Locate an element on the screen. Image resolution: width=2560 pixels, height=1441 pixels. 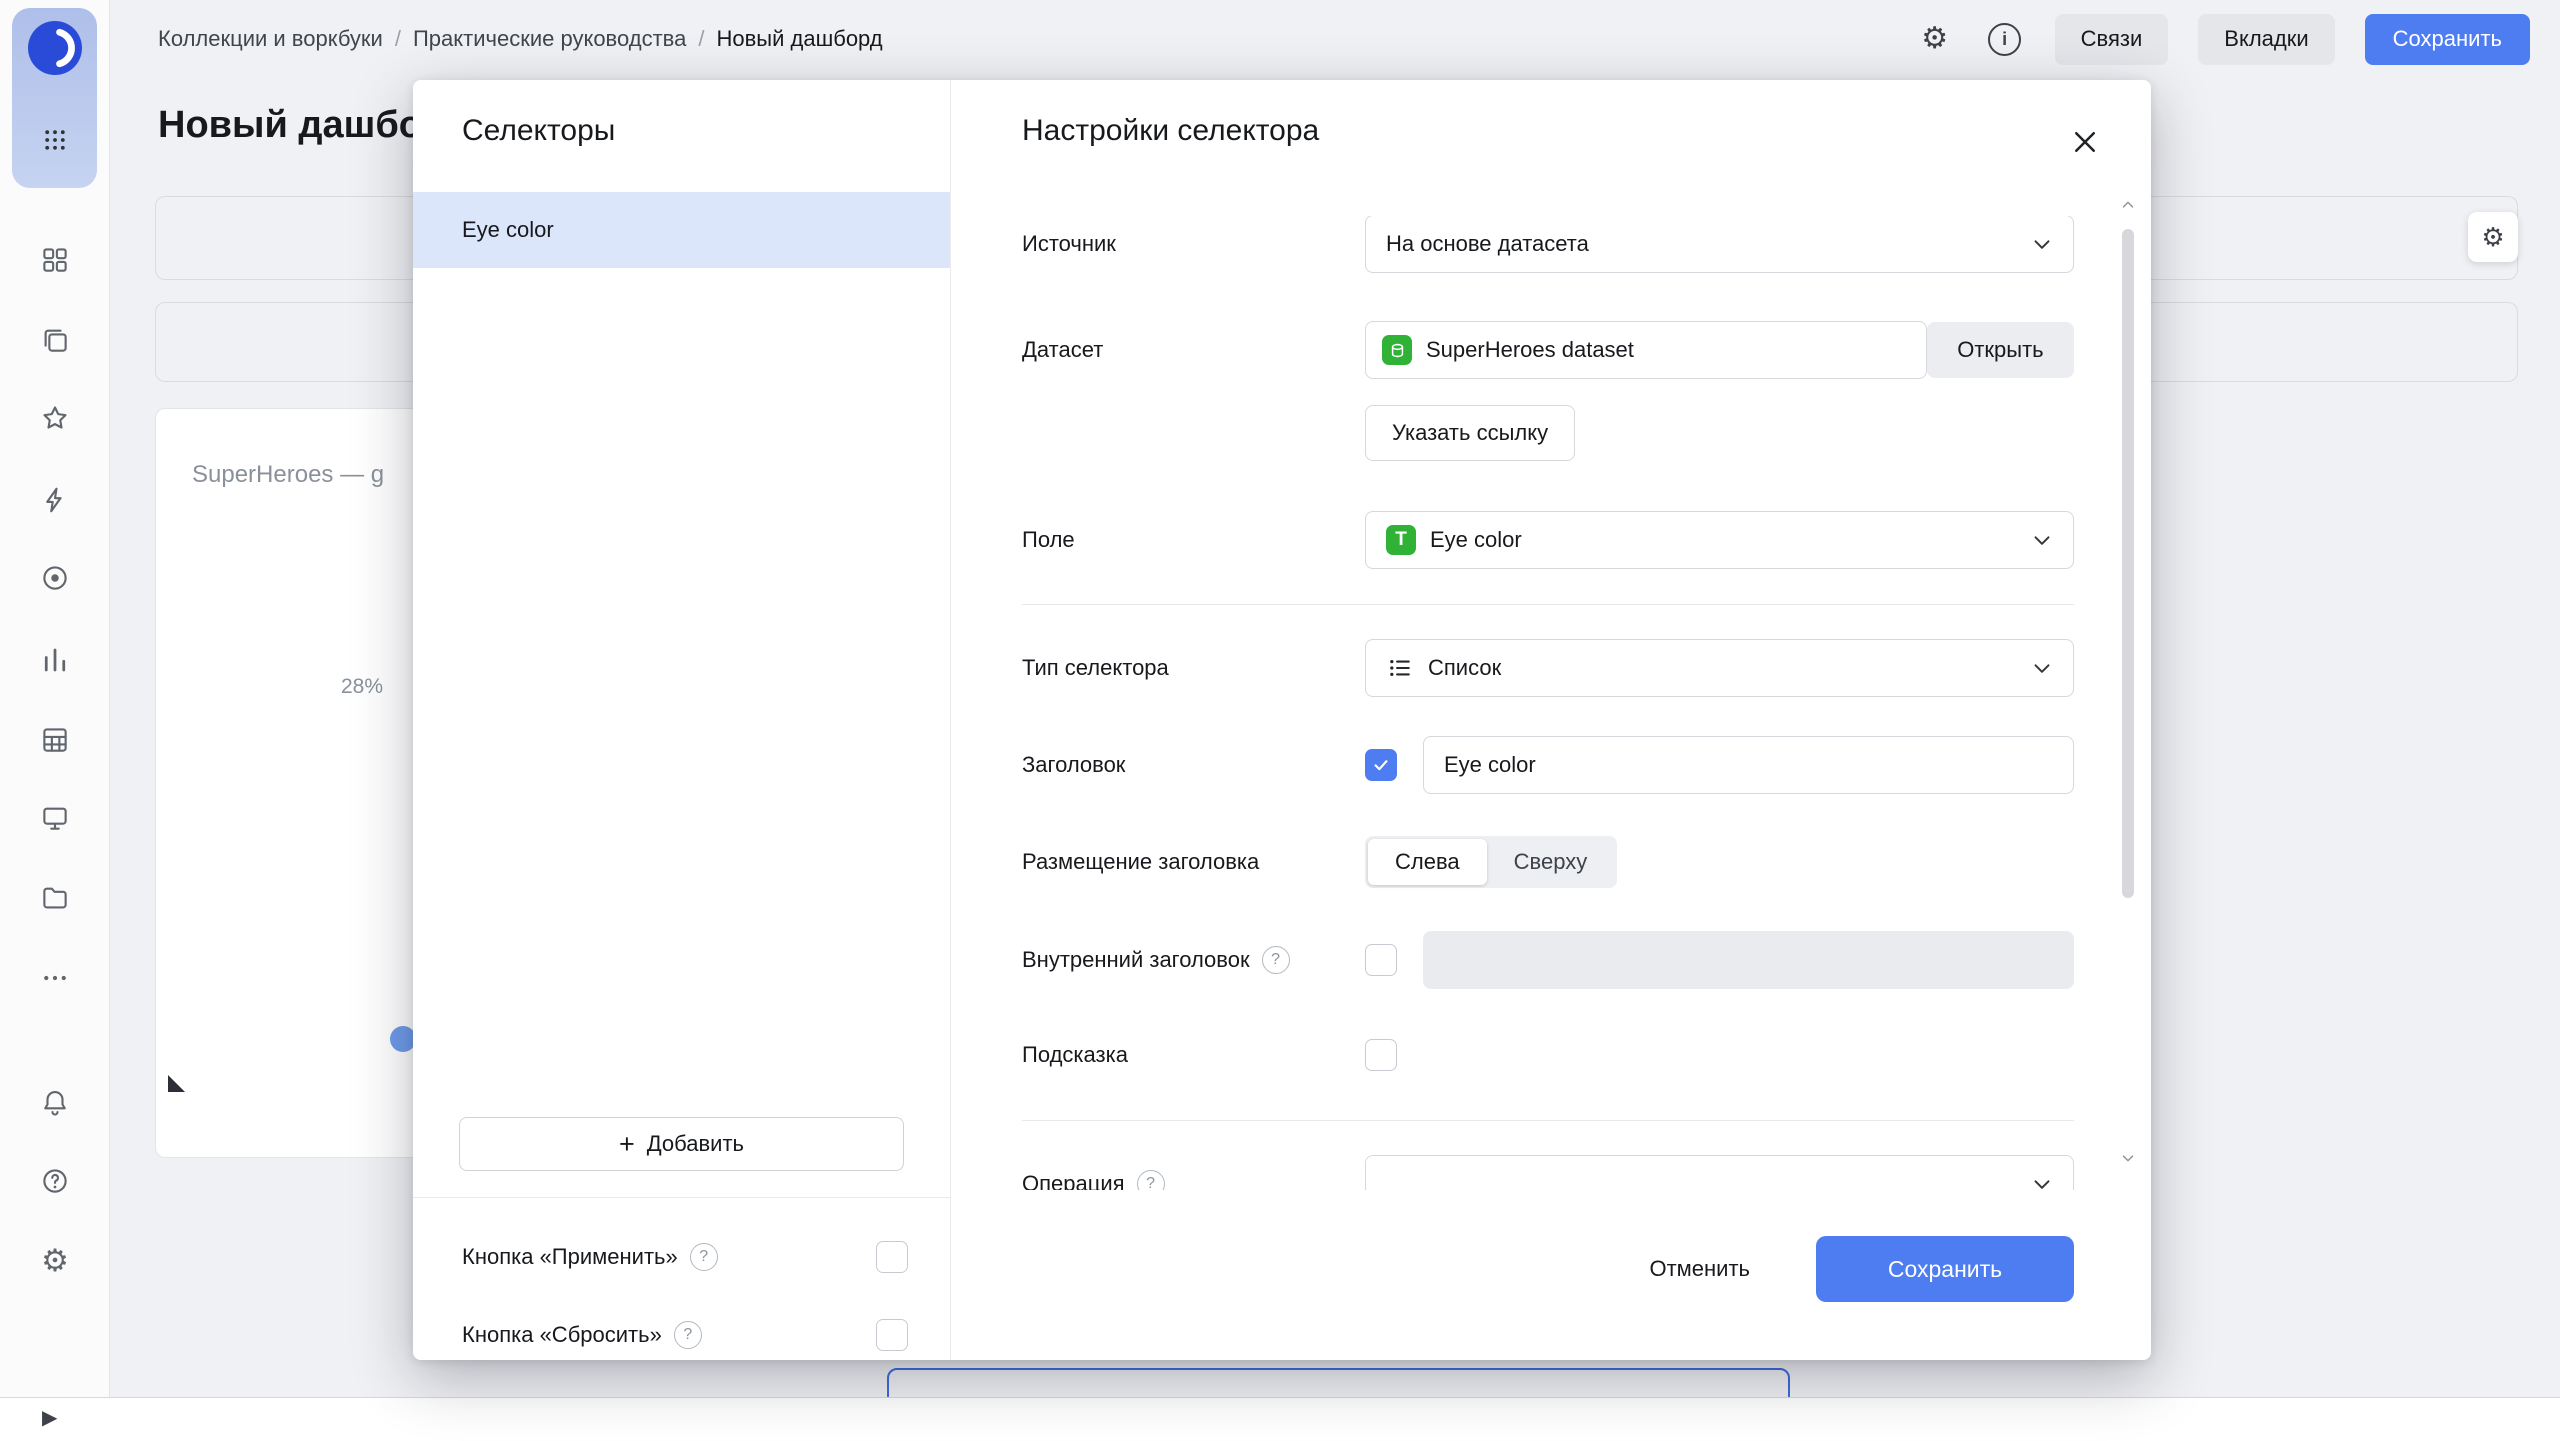
field-type-text-icon is located at coordinates (1401, 540).